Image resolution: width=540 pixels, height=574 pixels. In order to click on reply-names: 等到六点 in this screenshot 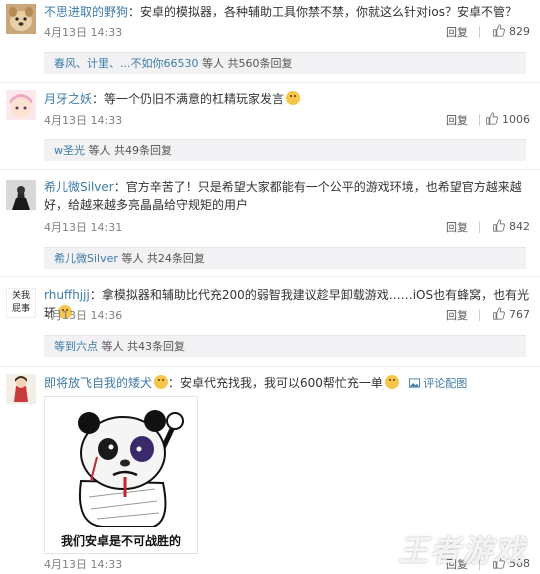, I will do `click(76, 346)`.